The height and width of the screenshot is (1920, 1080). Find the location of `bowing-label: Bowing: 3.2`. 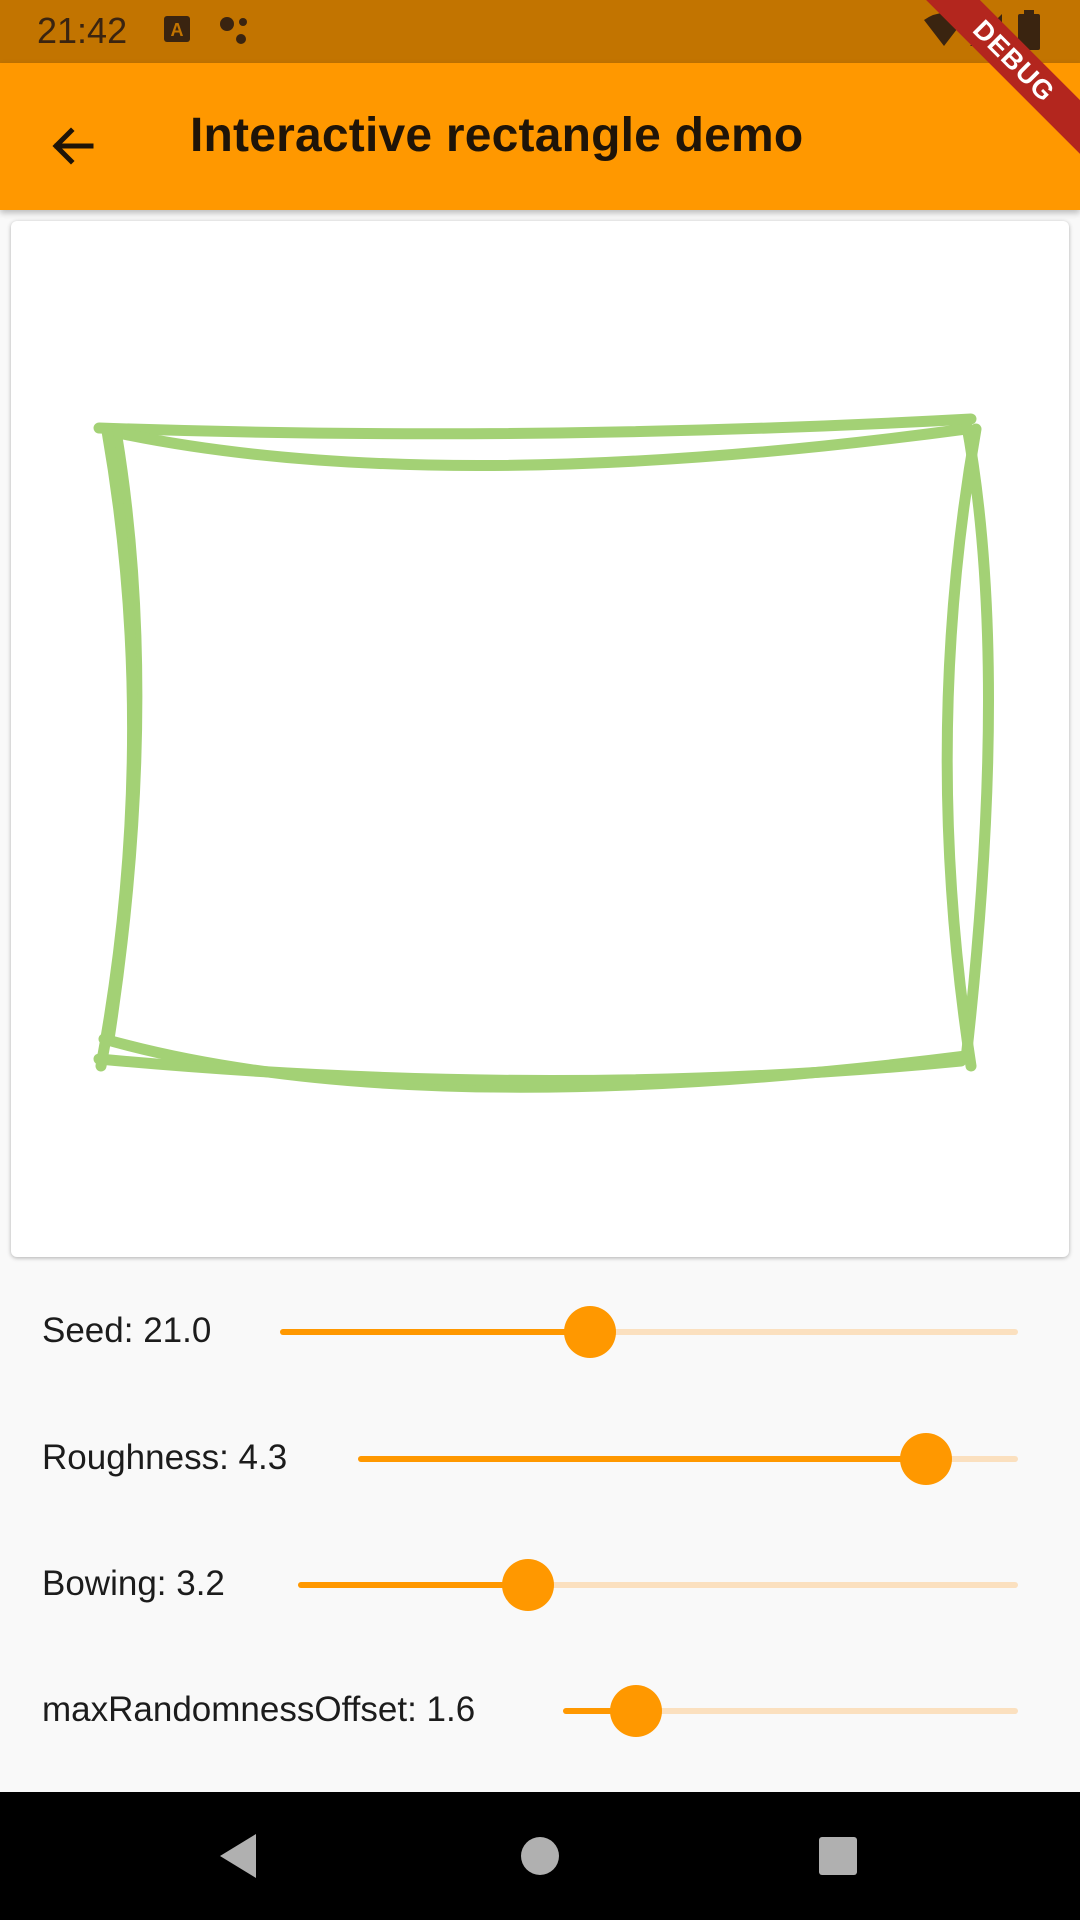

bowing-label: Bowing: 3.2 is located at coordinates (133, 1583).